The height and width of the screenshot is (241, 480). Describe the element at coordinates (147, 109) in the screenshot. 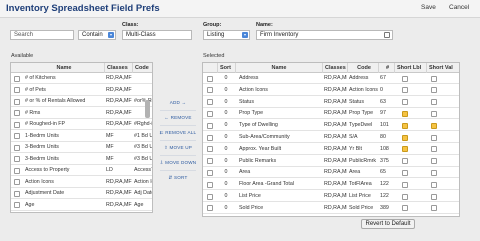

I see `available-scrollbar` at that location.